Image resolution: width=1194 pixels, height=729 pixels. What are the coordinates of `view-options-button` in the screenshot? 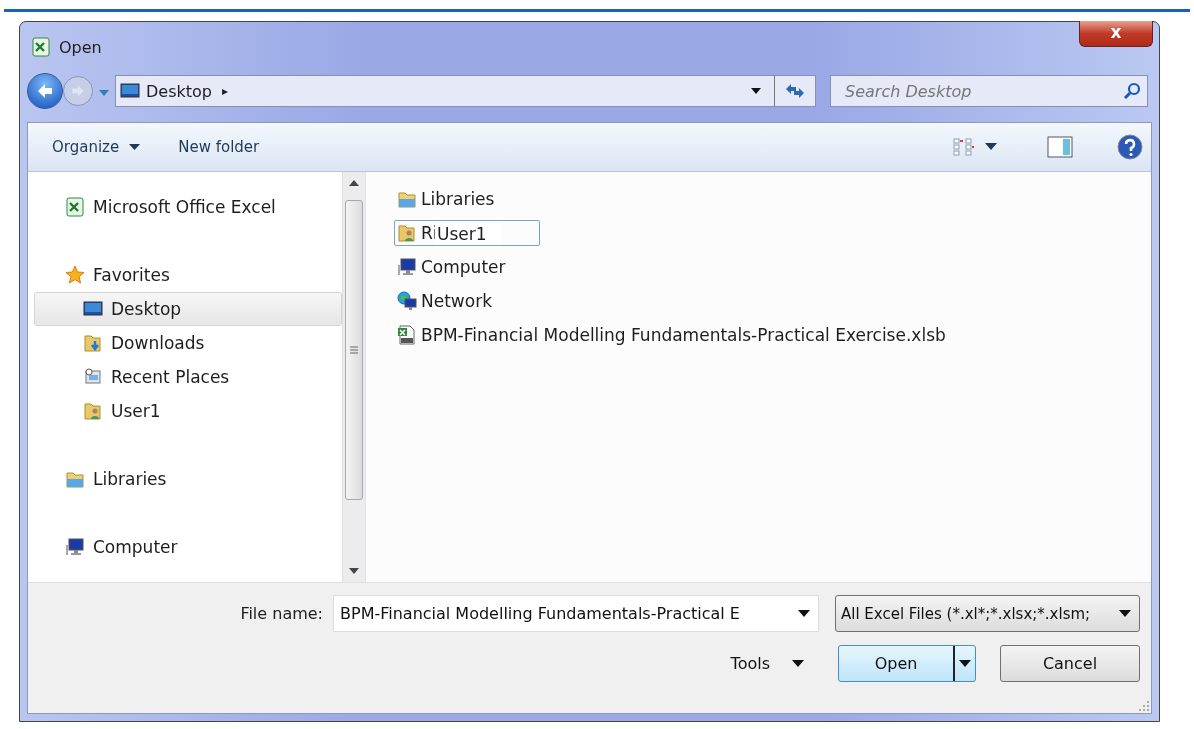 It's located at (975, 147).